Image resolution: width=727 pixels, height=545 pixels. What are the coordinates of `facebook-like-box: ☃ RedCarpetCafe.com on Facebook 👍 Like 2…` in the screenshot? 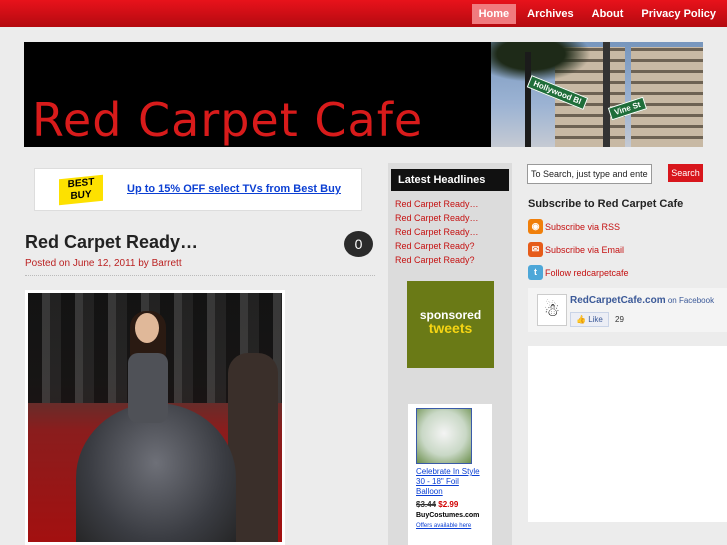 It's located at (627, 310).